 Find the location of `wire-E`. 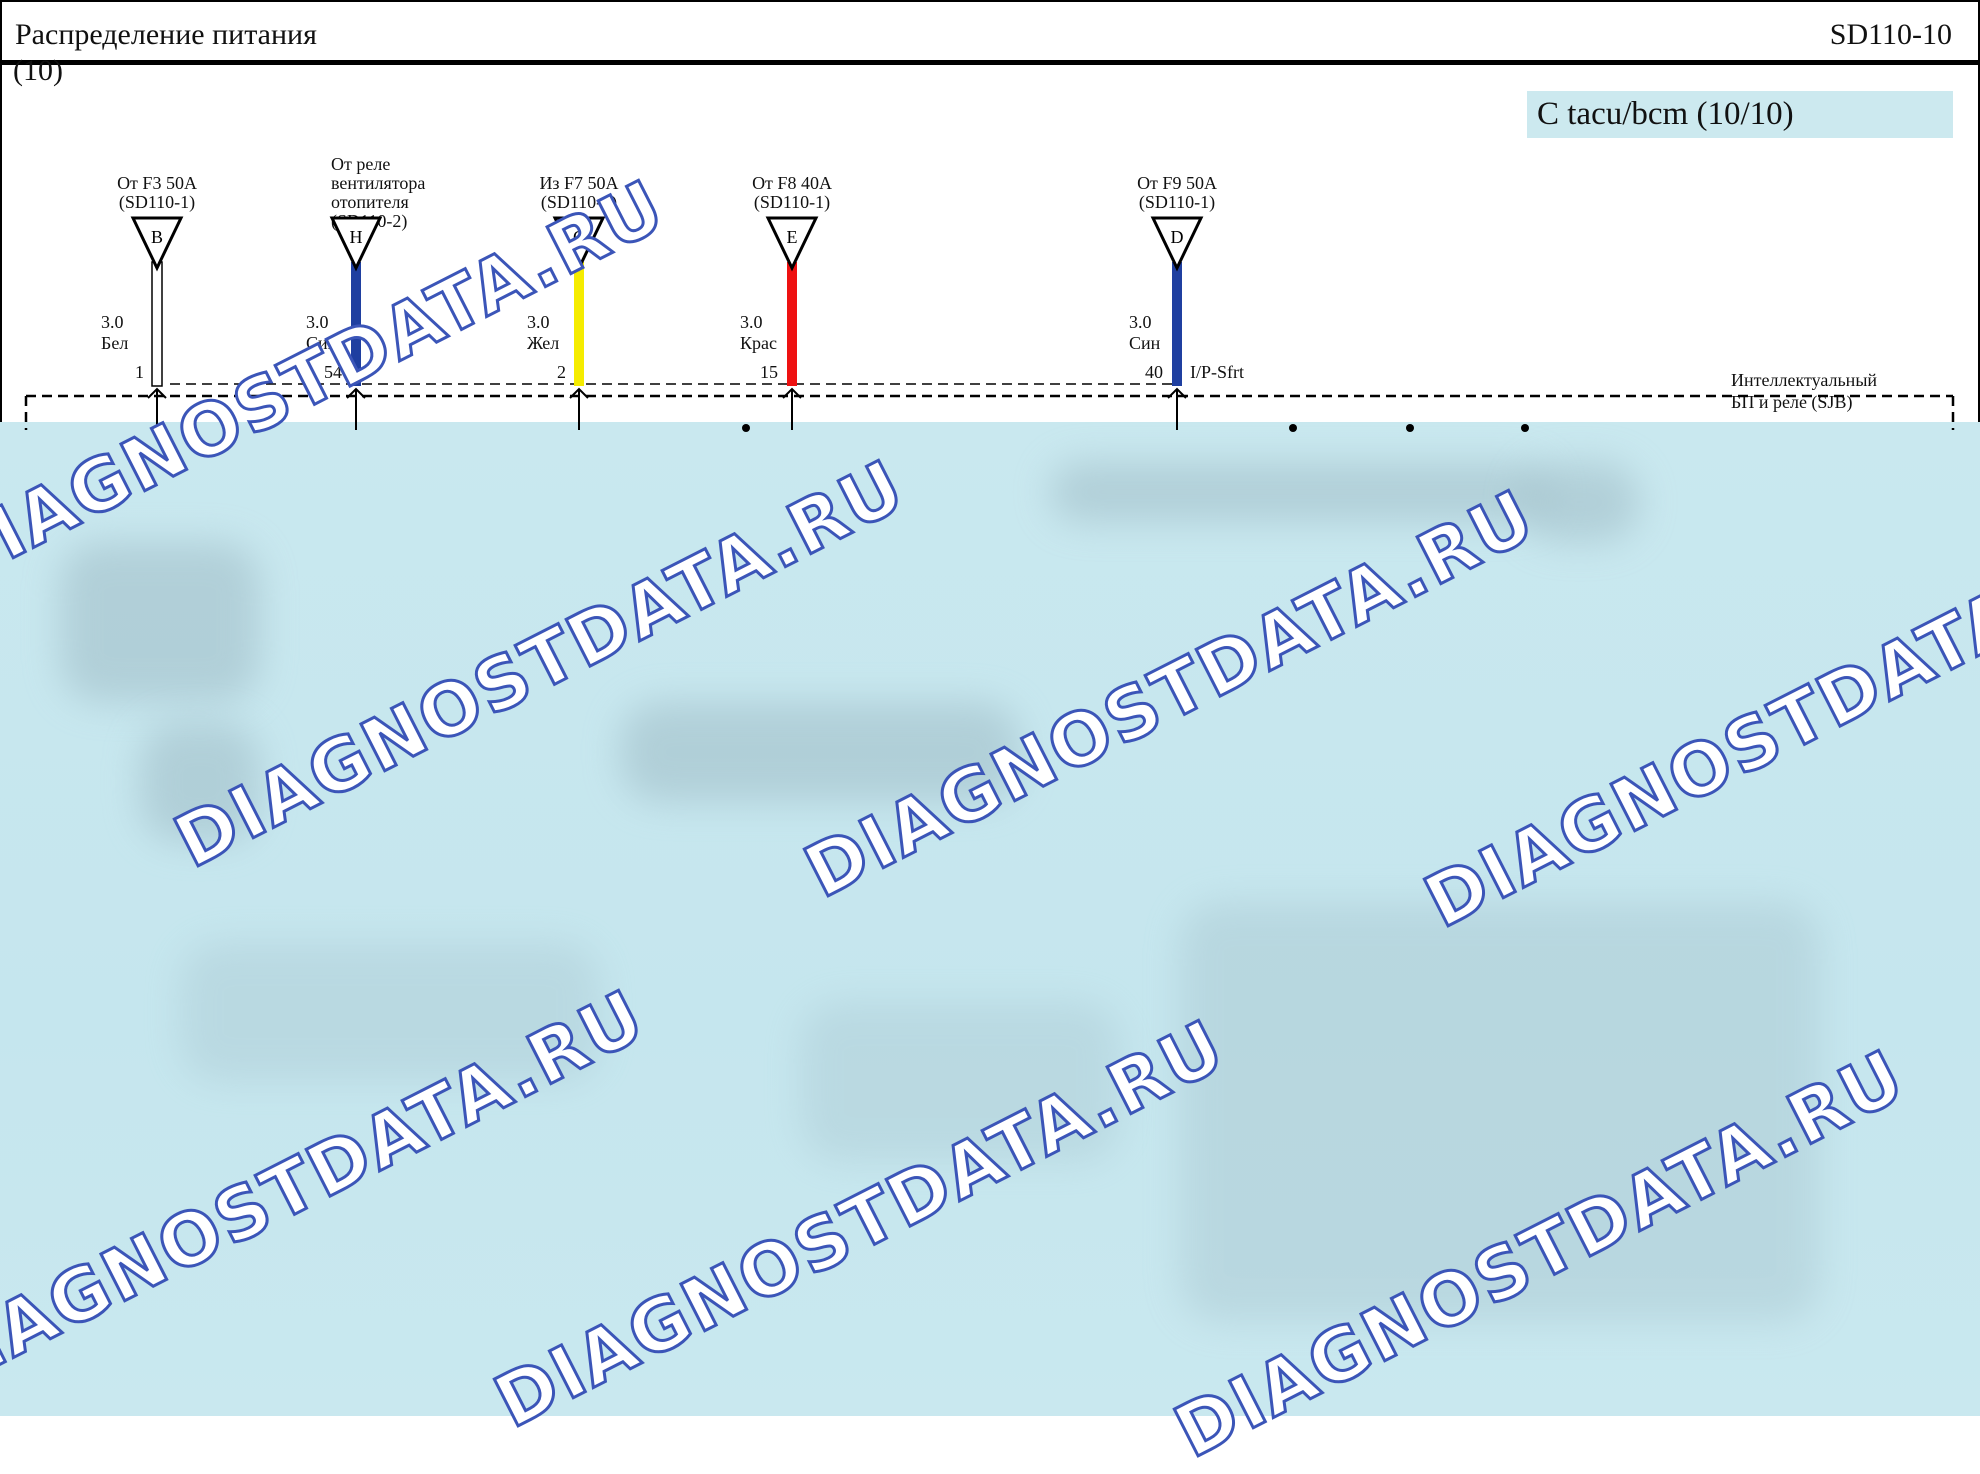

wire-E is located at coordinates (792, 324).